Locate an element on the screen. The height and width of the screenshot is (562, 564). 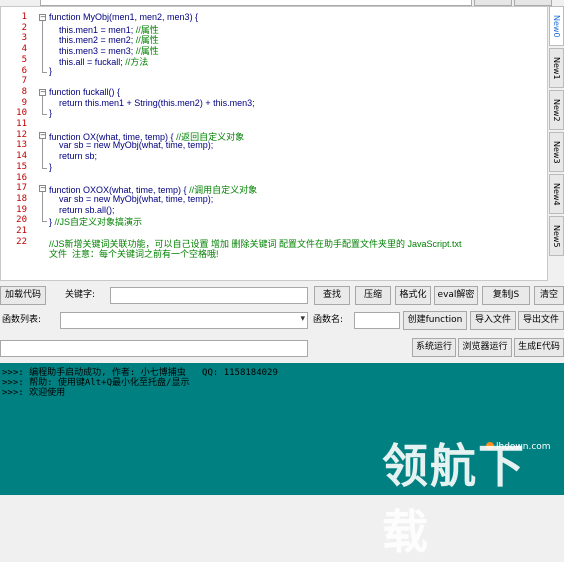
code-line: this.all = fuckall; //方法 is located at coordinates (99, 61).